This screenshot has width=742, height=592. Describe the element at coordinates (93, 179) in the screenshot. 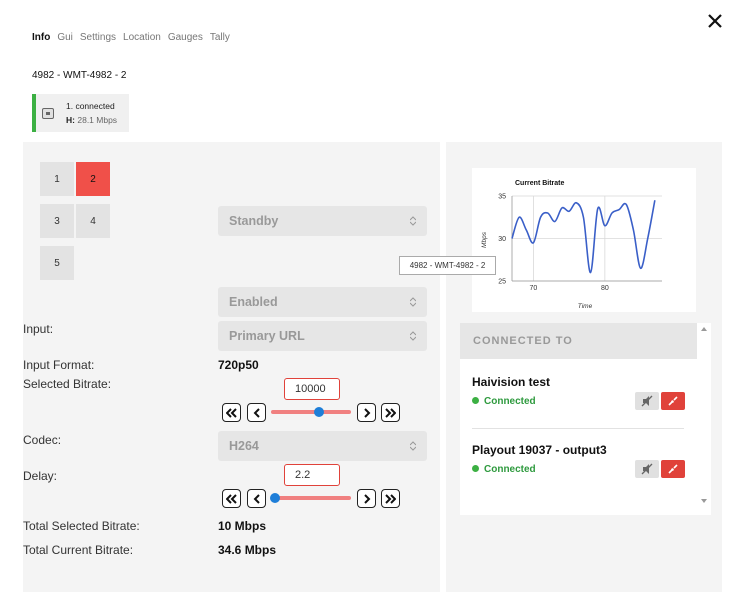

I see `channel-button-2: 2` at that location.